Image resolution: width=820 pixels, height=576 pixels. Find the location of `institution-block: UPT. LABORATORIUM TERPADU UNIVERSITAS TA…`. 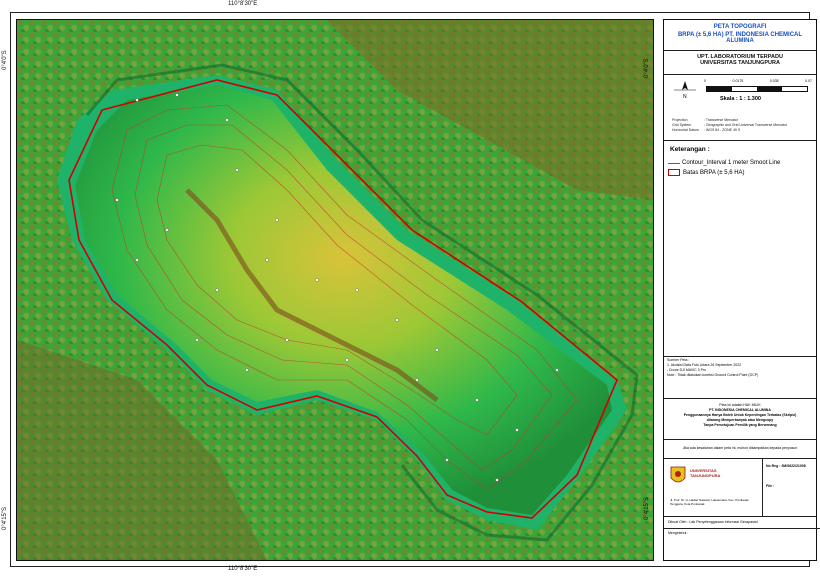

institution-block: UPT. LABORATORIUM TERPADU UNIVERSITAS TA… is located at coordinates (740, 62).